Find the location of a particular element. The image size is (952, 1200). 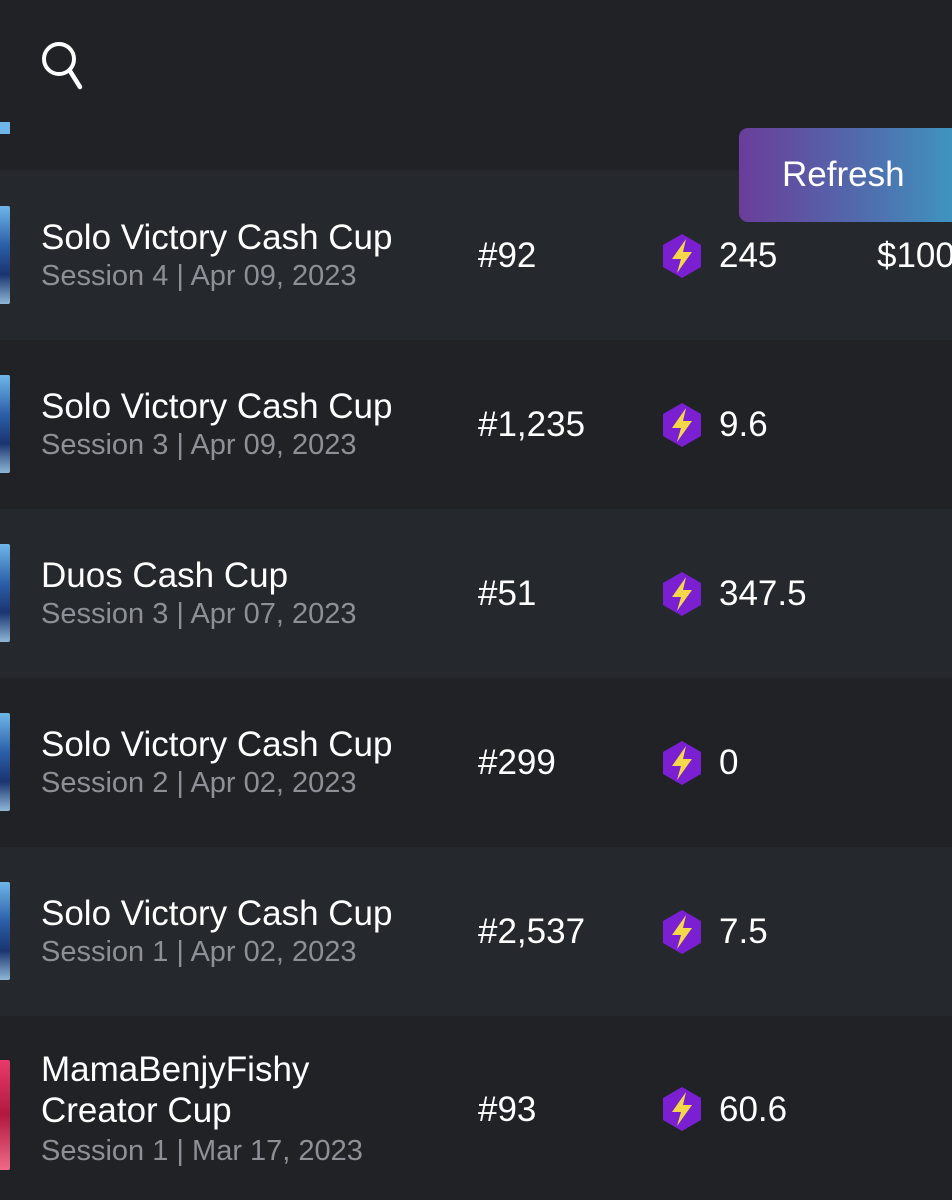

event-session-date: Session 4 | Apr 09, 2023 is located at coordinates (199, 276).